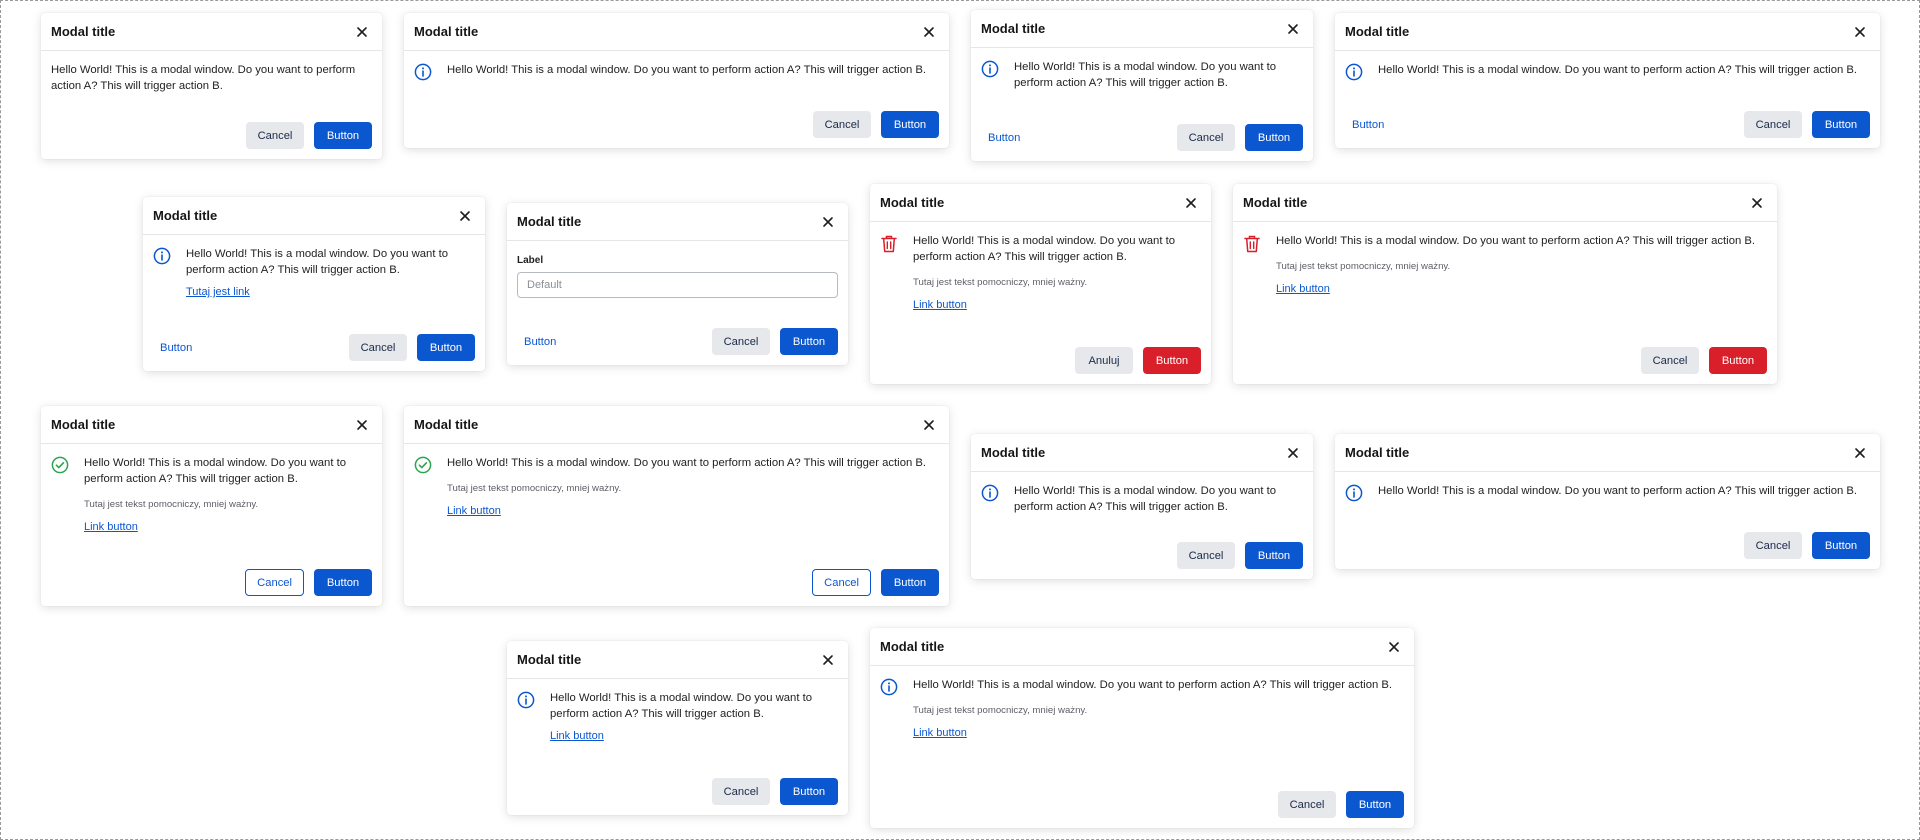  I want to click on modal-dialog: Modal title Label Button Cancel Button, so click(677, 284).